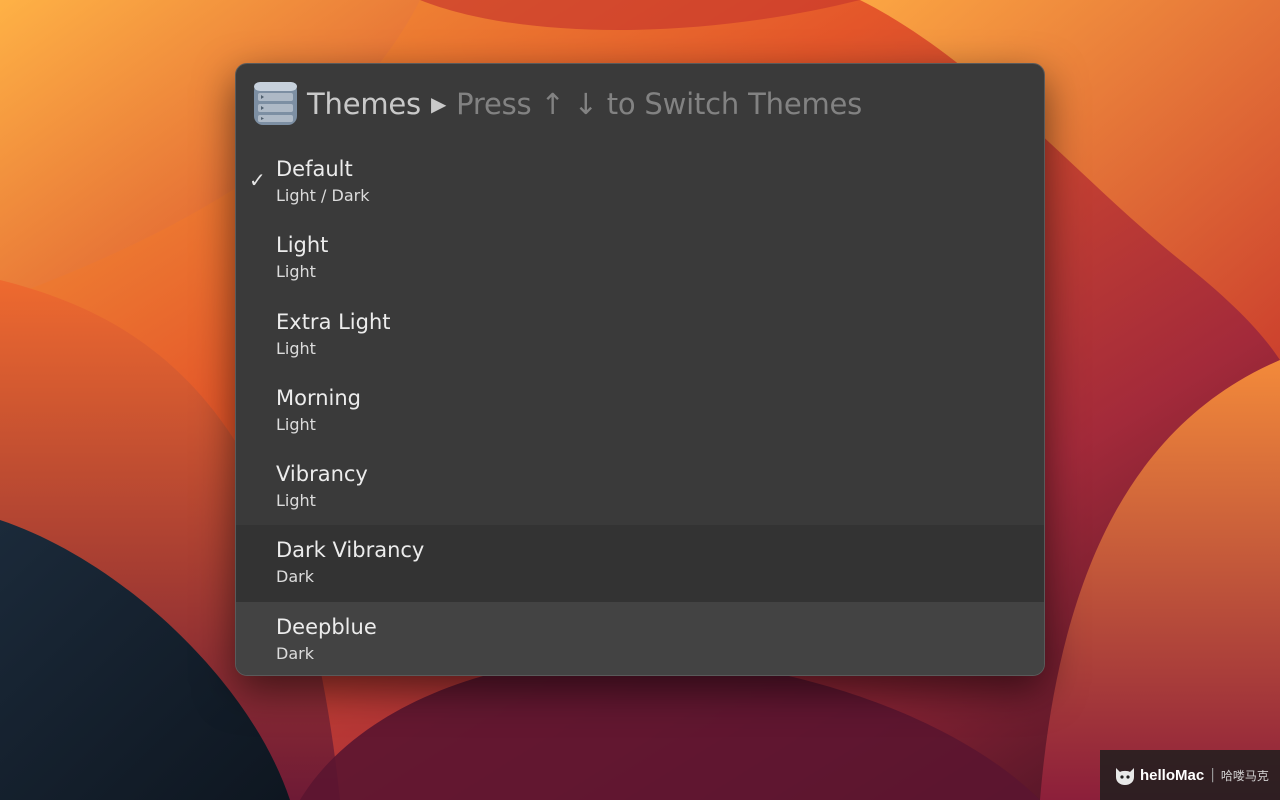 The height and width of the screenshot is (800, 1280). Describe the element at coordinates (364, 104) in the screenshot. I see `query-keyword: Themes` at that location.